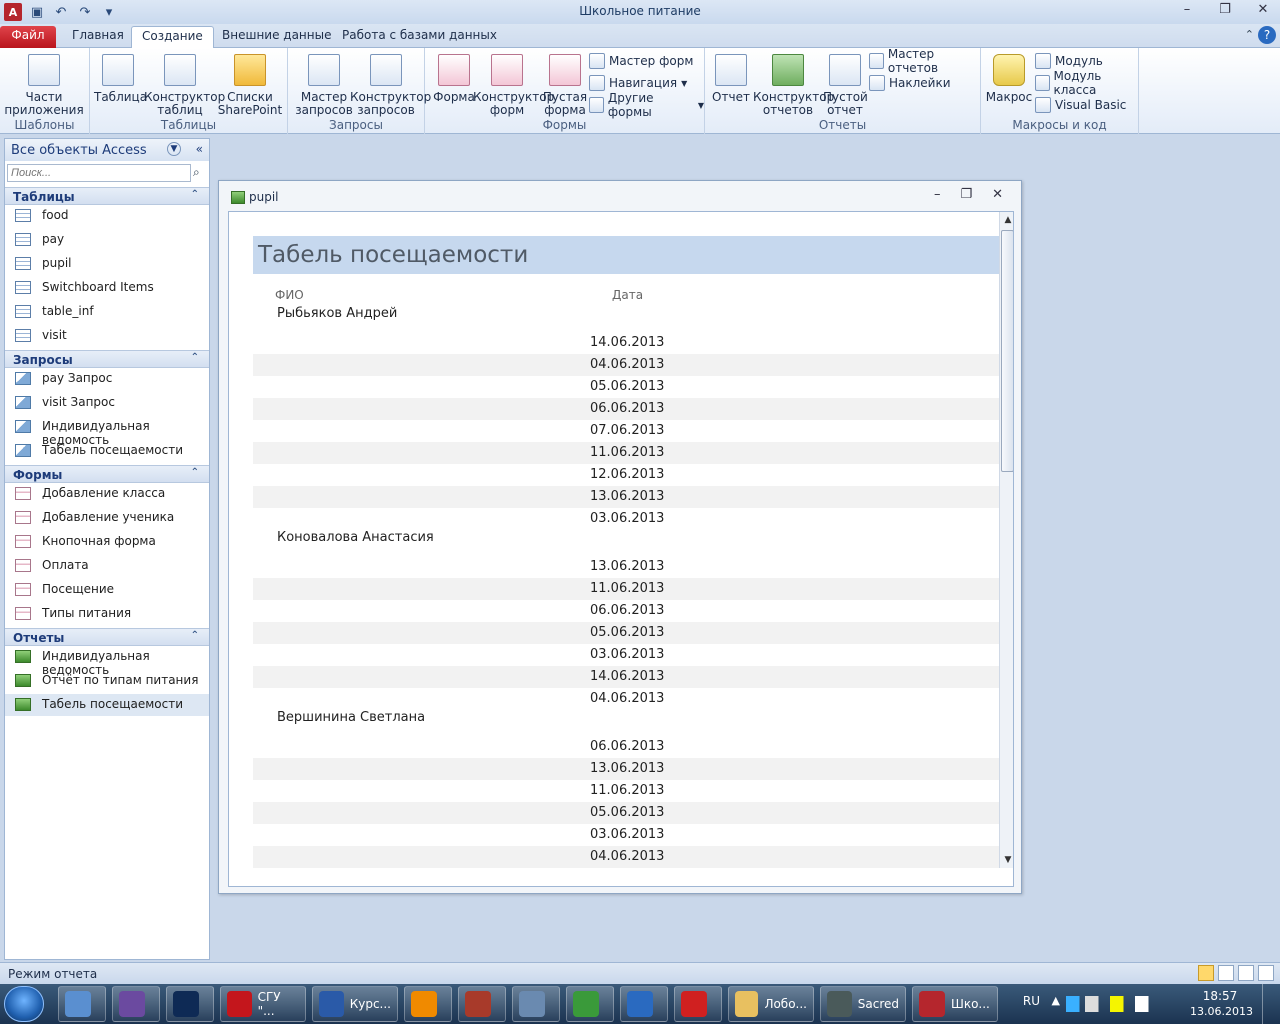  What do you see at coordinates (1007, 351) in the screenshot?
I see `scroll-thumb` at bounding box center [1007, 351].